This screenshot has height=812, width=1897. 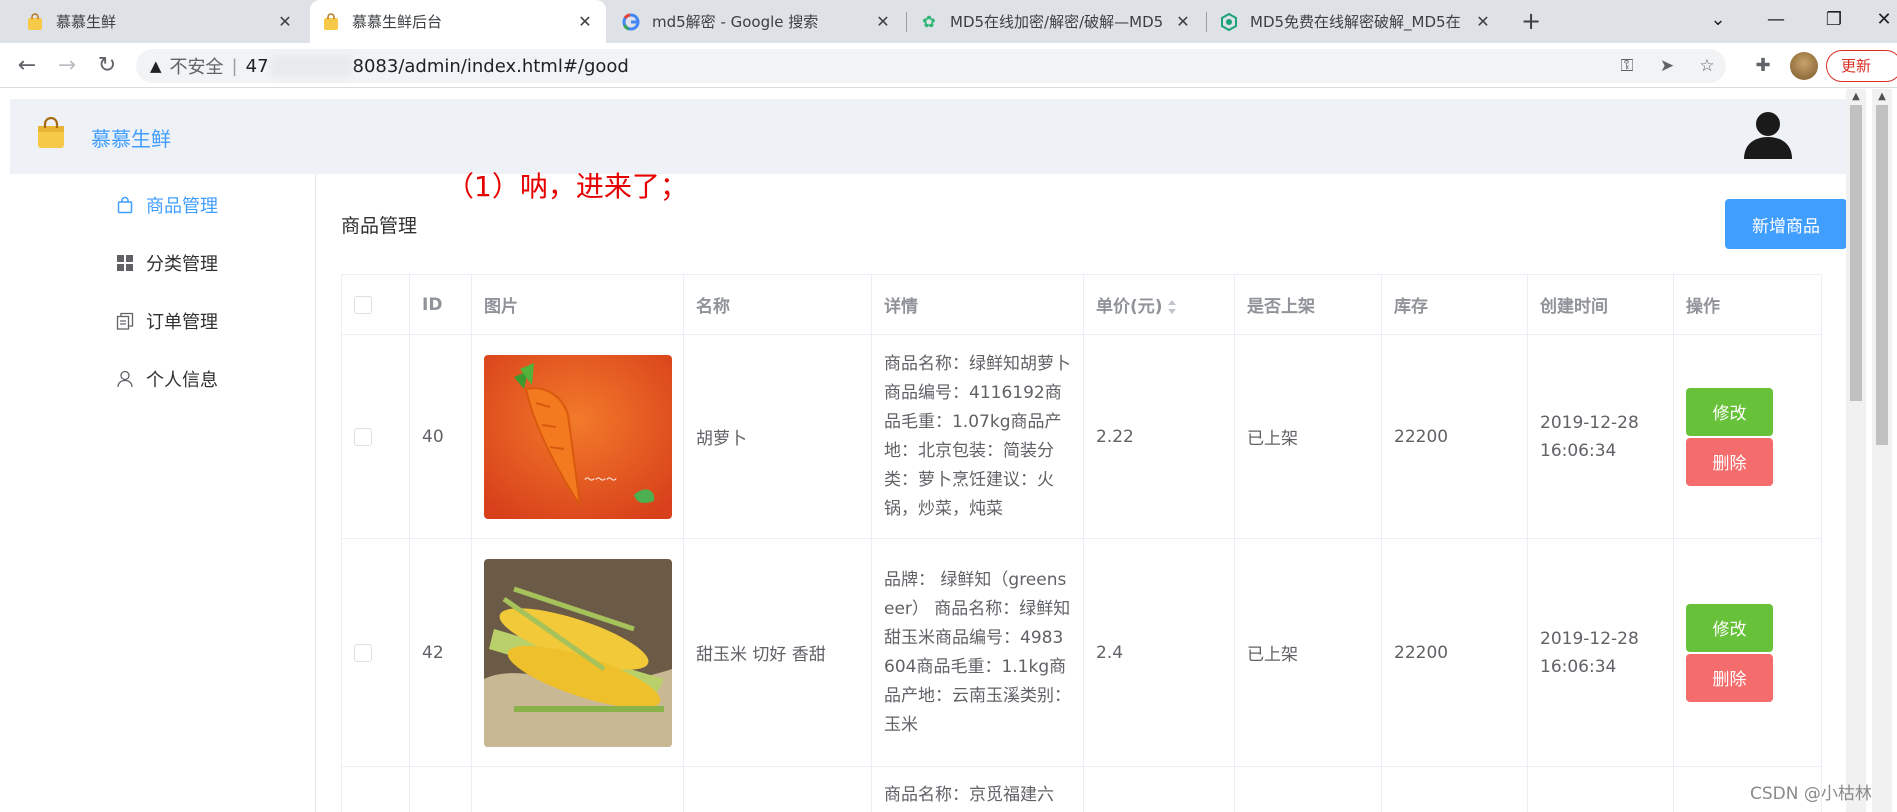 What do you see at coordinates (1308, 436) in the screenshot?
I see `status-cell: 已上架` at bounding box center [1308, 436].